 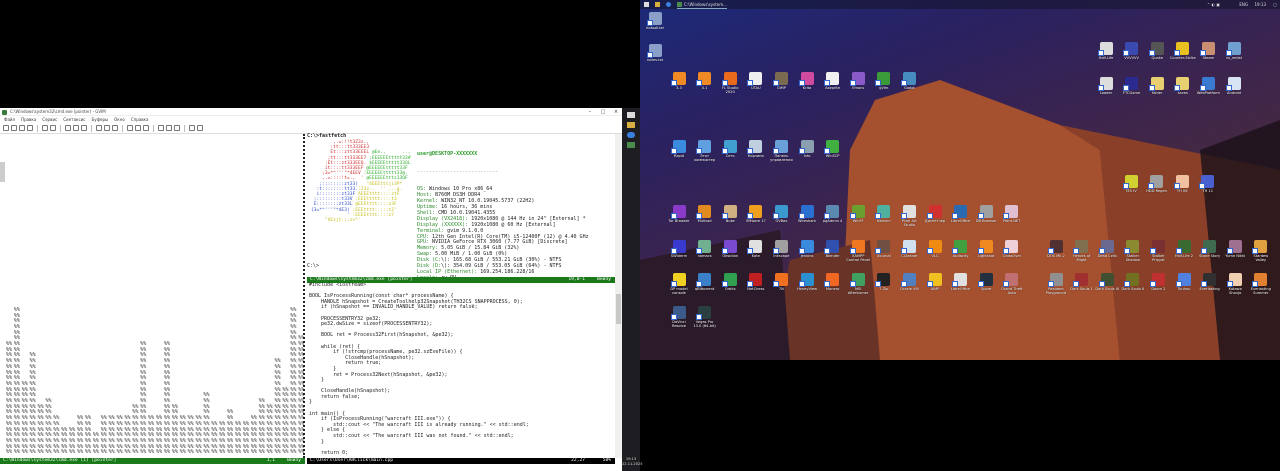 What do you see at coordinates (49, 119) in the screenshot?
I see `menu-tools: Сервис` at bounding box center [49, 119].